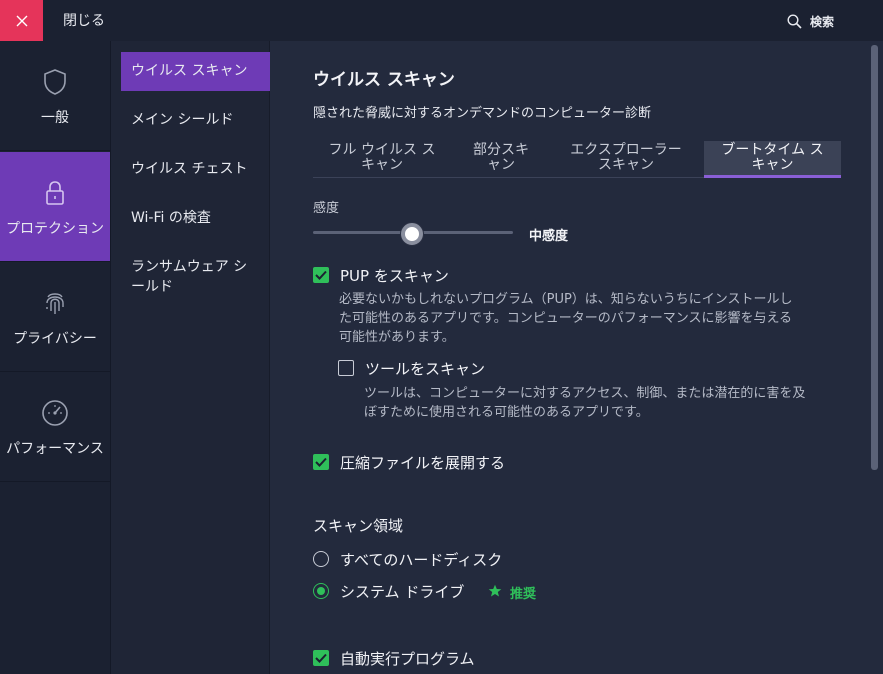  Describe the element at coordinates (384, 80) in the screenshot. I see `page-title: ウイルス スキャン` at that location.